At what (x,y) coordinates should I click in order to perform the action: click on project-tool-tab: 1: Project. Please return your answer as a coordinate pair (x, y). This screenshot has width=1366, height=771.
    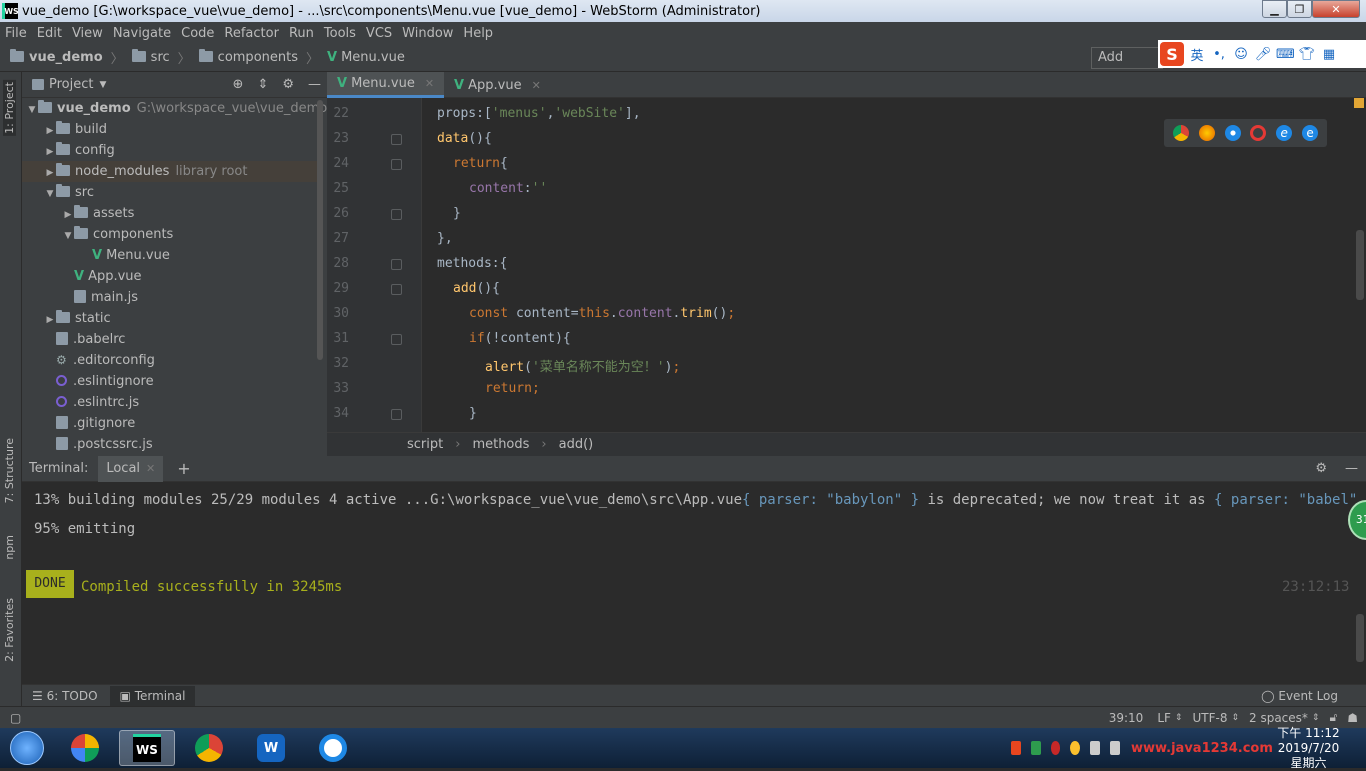
    Looking at the image, I should click on (9, 108).